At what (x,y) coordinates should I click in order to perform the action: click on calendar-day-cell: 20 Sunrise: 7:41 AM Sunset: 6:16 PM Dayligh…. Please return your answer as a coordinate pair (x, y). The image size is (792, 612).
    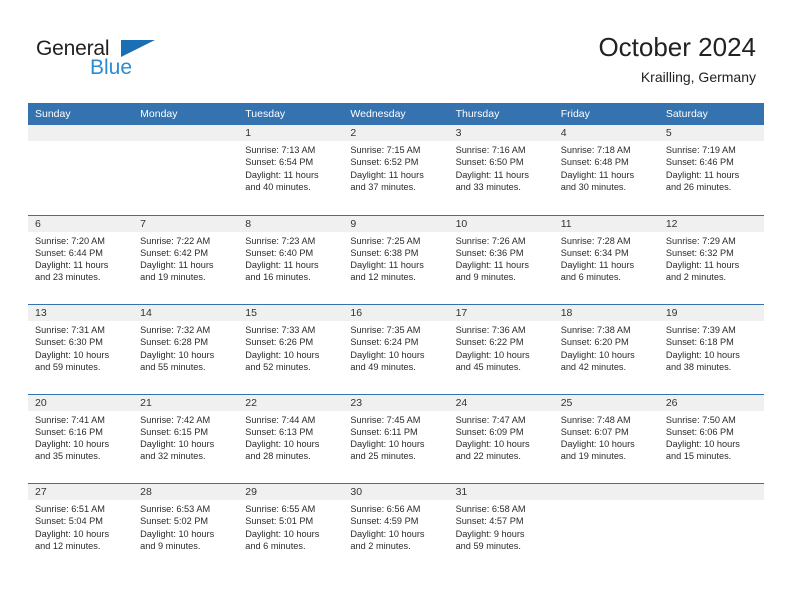
    Looking at the image, I should click on (81, 439).